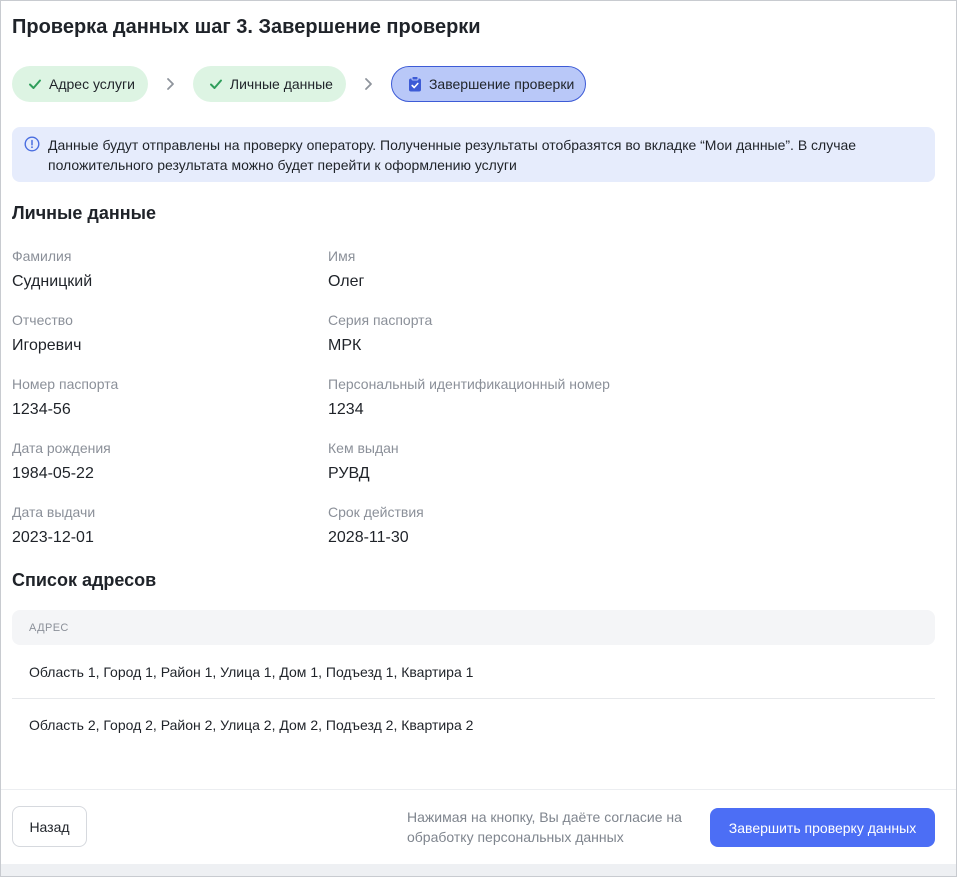 The width and height of the screenshot is (957, 877). I want to click on step-personal-data: Личные данные, so click(269, 84).